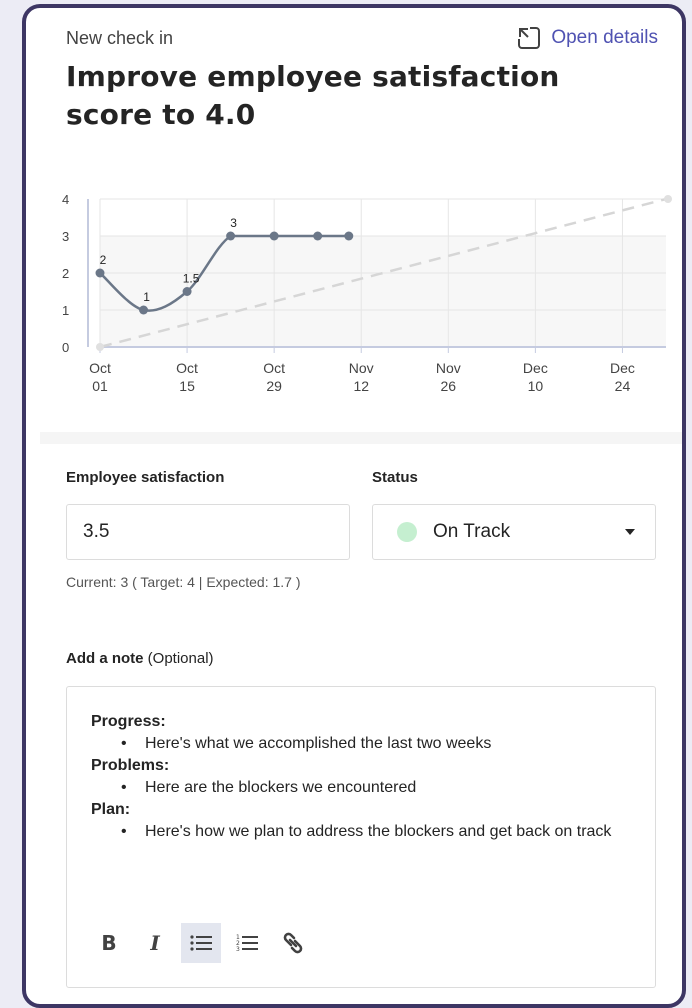 The image size is (692, 1008). Describe the element at coordinates (105, 658) in the screenshot. I see `note-label-text: Add a note` at that location.